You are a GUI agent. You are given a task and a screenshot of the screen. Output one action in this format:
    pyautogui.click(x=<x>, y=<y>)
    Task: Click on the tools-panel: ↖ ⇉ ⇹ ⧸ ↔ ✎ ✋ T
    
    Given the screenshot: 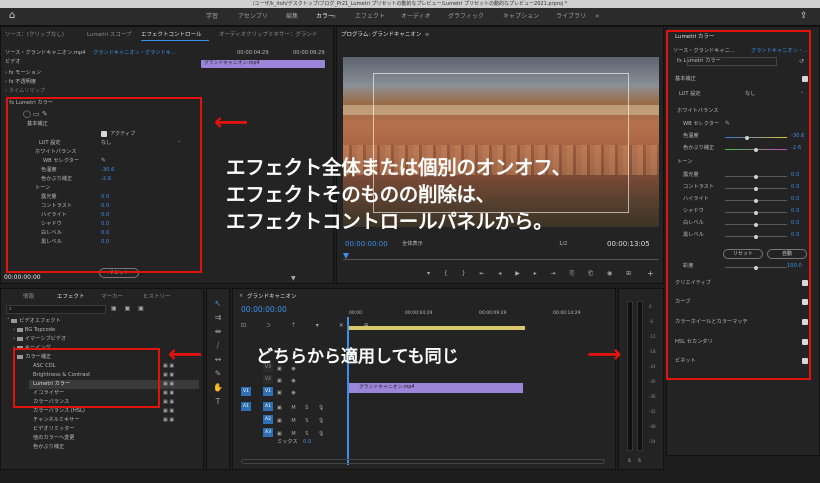 What is the action you would take?
    pyautogui.click(x=218, y=379)
    